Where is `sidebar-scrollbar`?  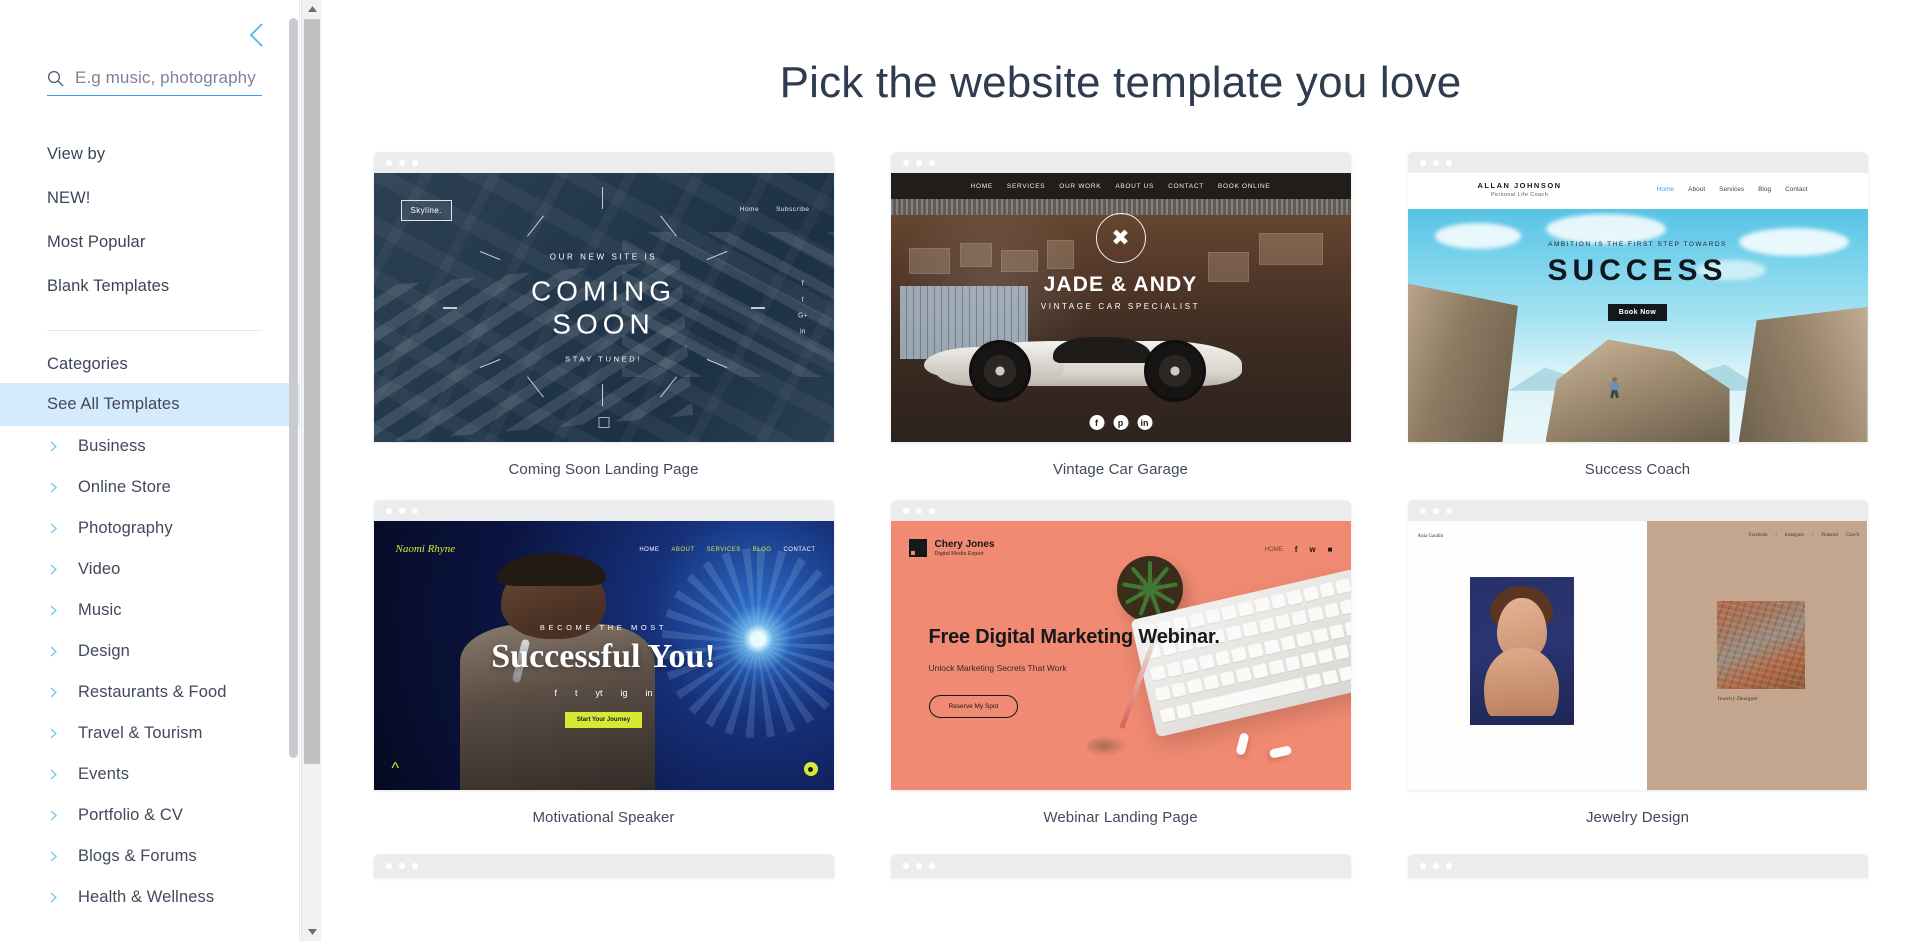 sidebar-scrollbar is located at coordinates (293, 470).